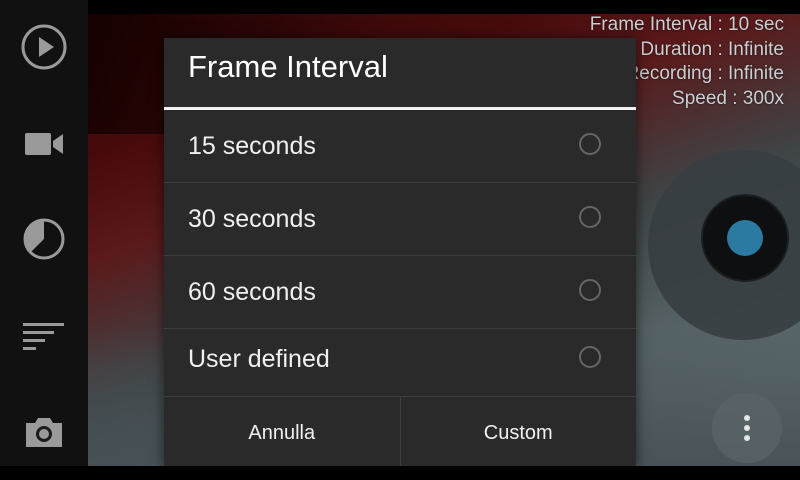  Describe the element at coordinates (400, 146) in the screenshot. I see `option-15-seconds: 15 seconds` at that location.